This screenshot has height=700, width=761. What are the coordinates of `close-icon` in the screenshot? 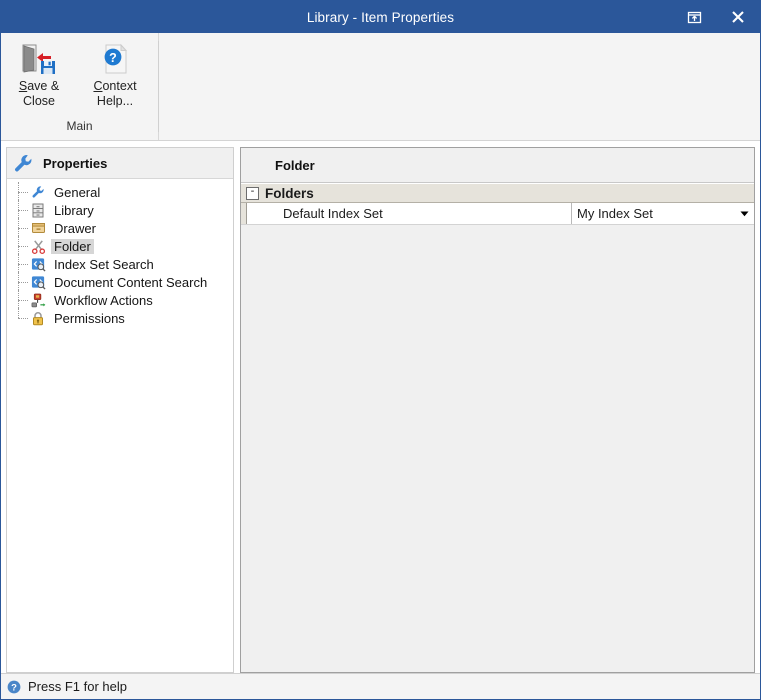 It's located at (738, 17).